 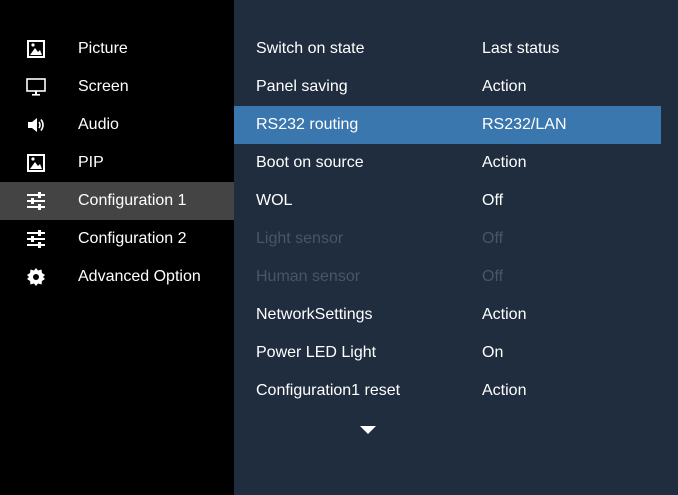 What do you see at coordinates (274, 200) in the screenshot?
I see `setting-label: WOL` at bounding box center [274, 200].